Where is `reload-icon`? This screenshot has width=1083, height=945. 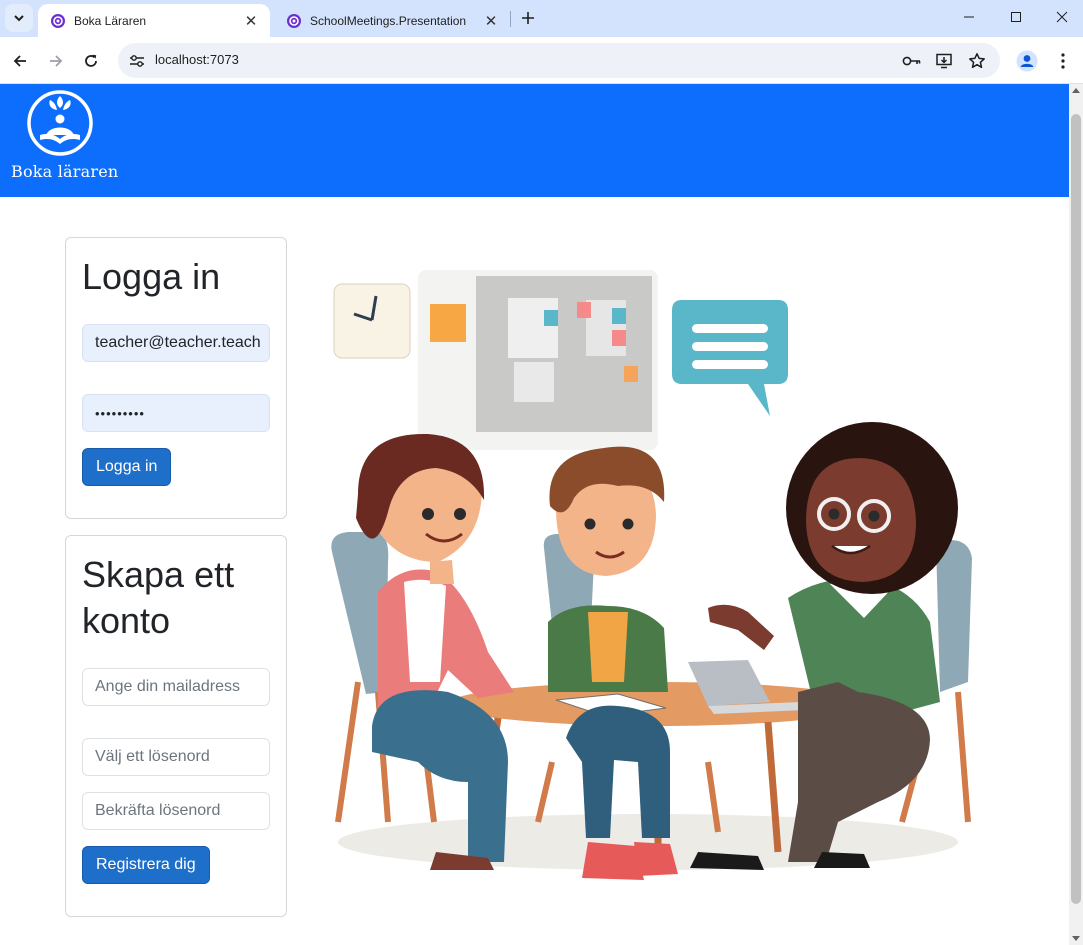 reload-icon is located at coordinates (91, 60).